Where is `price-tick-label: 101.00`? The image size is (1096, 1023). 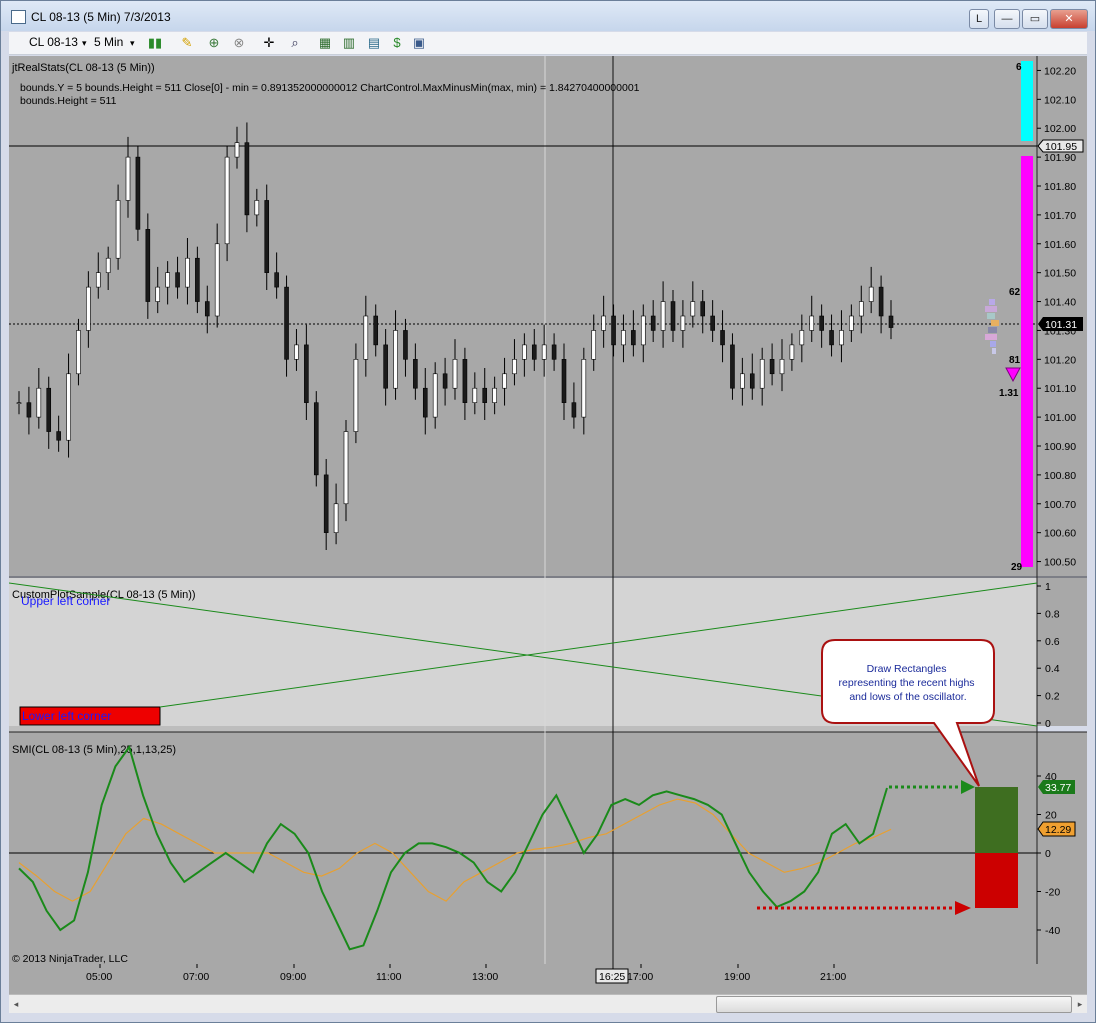 price-tick-label: 101.00 is located at coordinates (1060, 418).